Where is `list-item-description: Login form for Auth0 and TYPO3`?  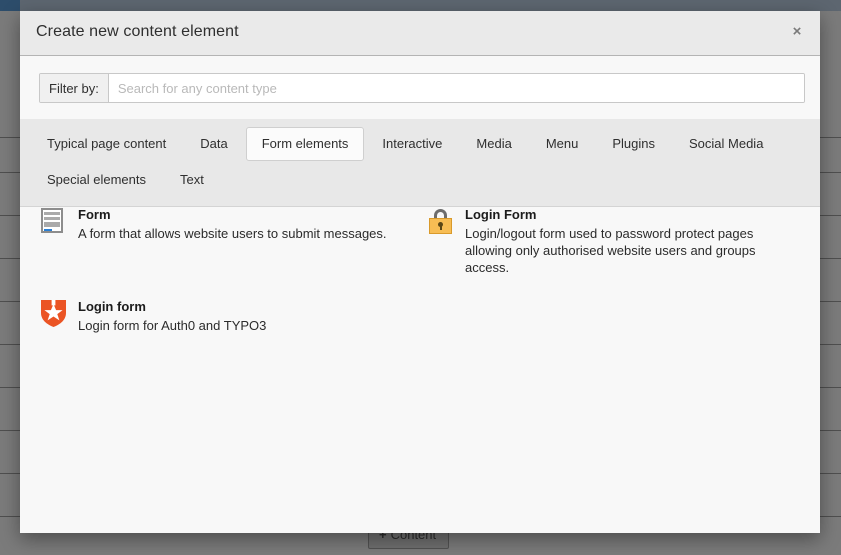 list-item-description: Login form for Auth0 and TYPO3 is located at coordinates (172, 325).